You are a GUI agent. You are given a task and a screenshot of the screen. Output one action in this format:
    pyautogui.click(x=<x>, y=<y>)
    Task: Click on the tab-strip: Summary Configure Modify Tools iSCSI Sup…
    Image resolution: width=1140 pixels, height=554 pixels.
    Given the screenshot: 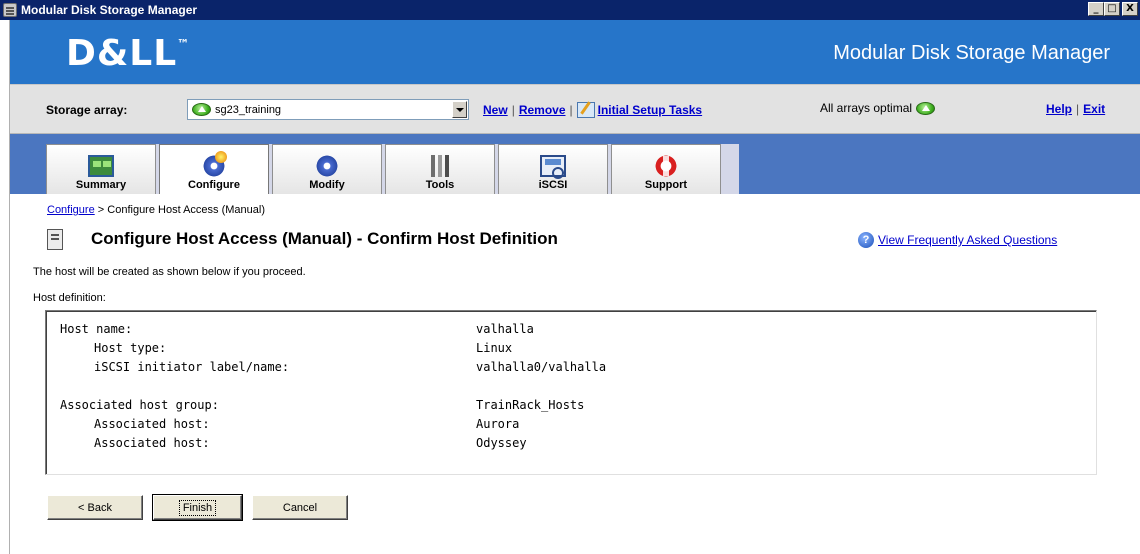 What is the action you would take?
    pyautogui.click(x=575, y=164)
    